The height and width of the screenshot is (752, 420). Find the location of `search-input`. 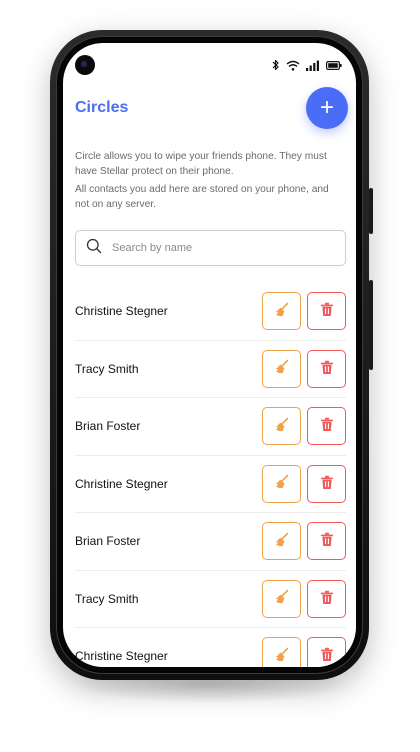

search-input is located at coordinates (220, 248).